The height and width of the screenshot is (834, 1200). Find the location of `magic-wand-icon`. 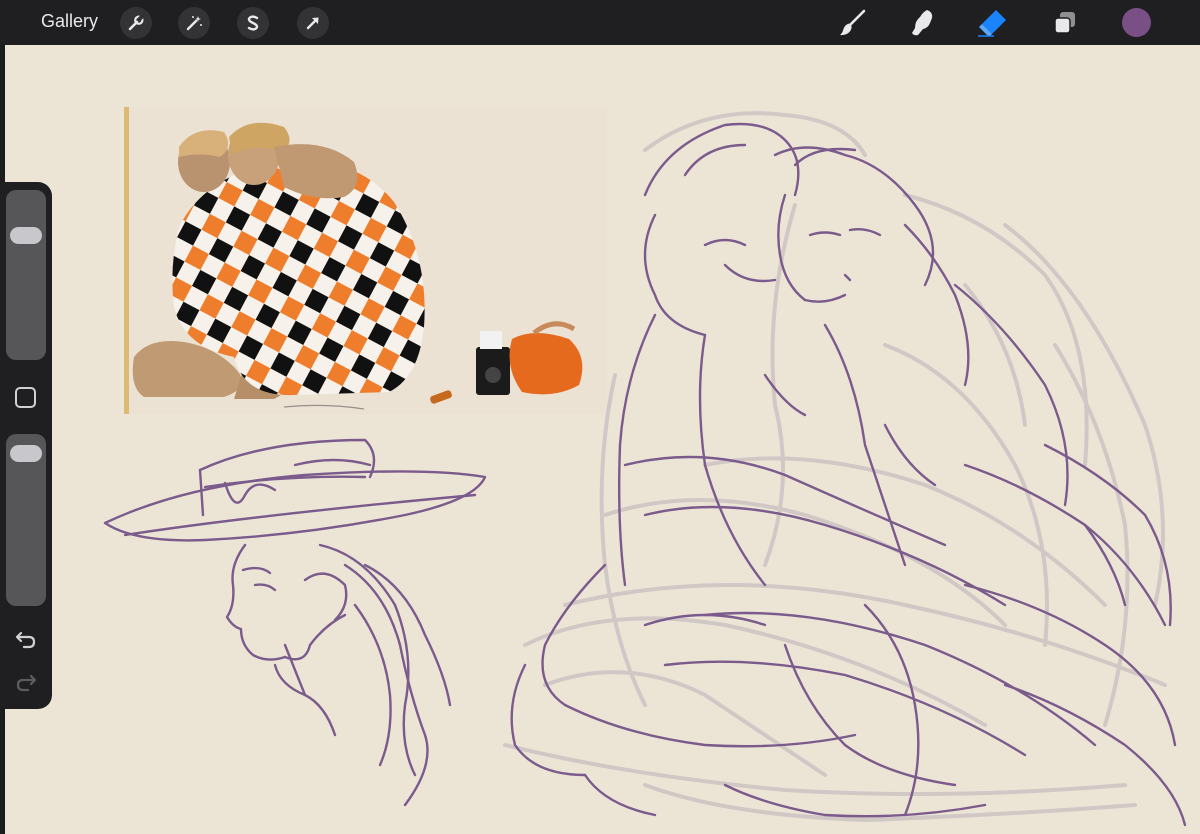

magic-wand-icon is located at coordinates (194, 23).